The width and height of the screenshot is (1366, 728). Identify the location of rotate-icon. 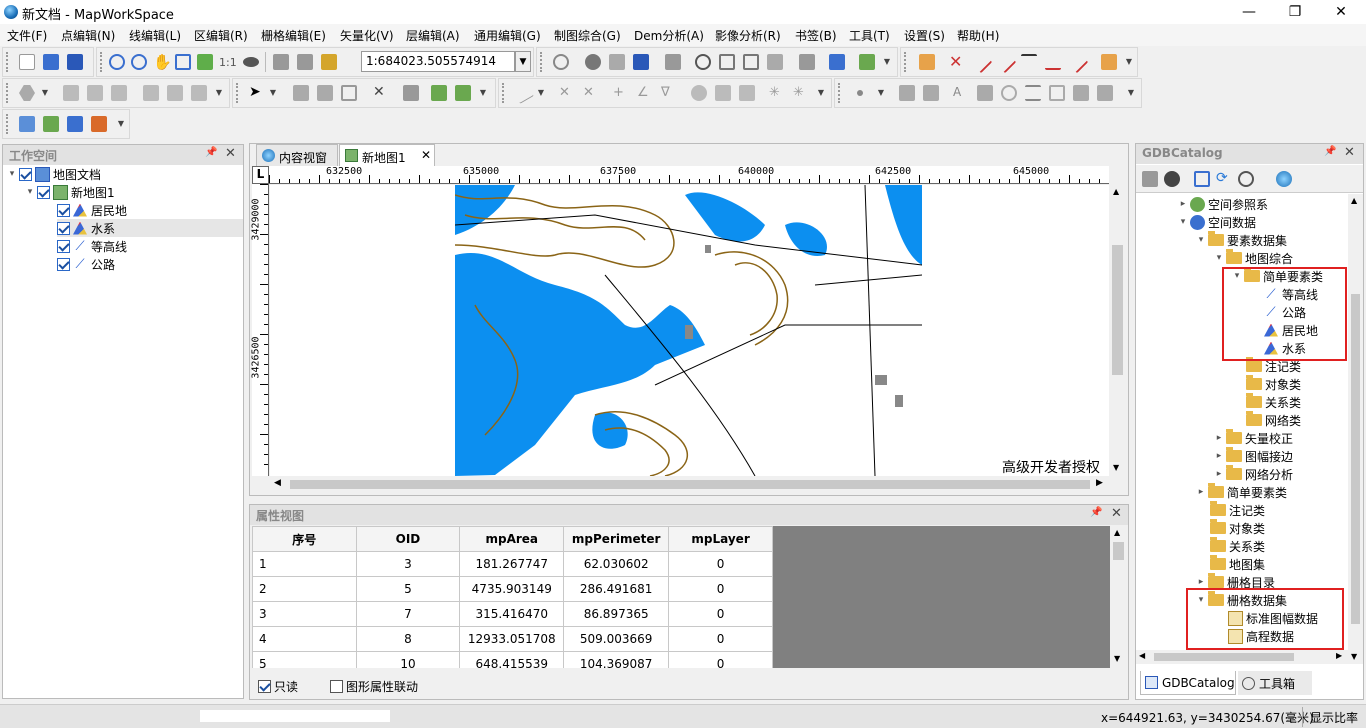
(699, 93).